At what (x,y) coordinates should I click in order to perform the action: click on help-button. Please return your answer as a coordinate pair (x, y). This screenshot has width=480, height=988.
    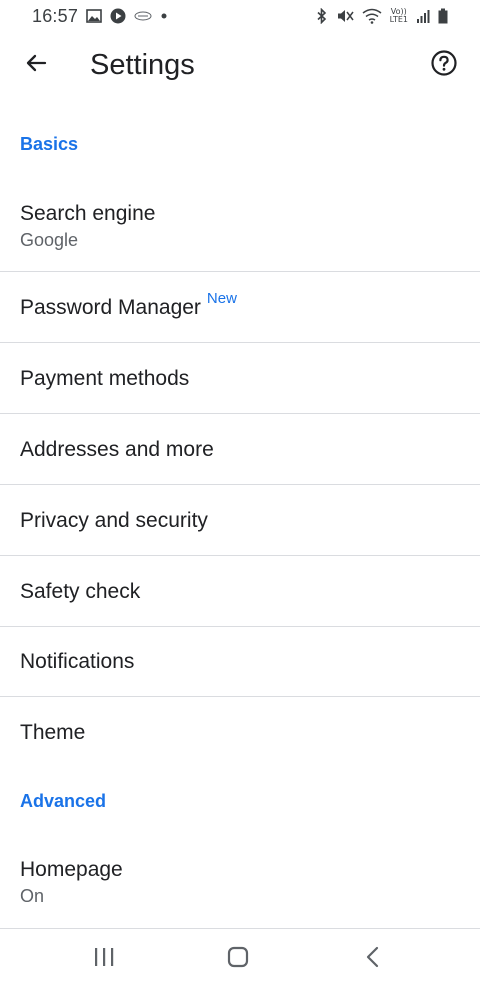
    Looking at the image, I should click on (444, 65).